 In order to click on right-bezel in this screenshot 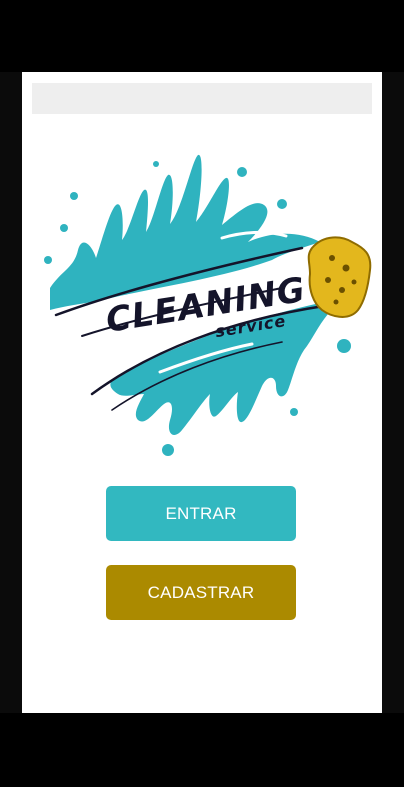, I will do `click(393, 392)`.